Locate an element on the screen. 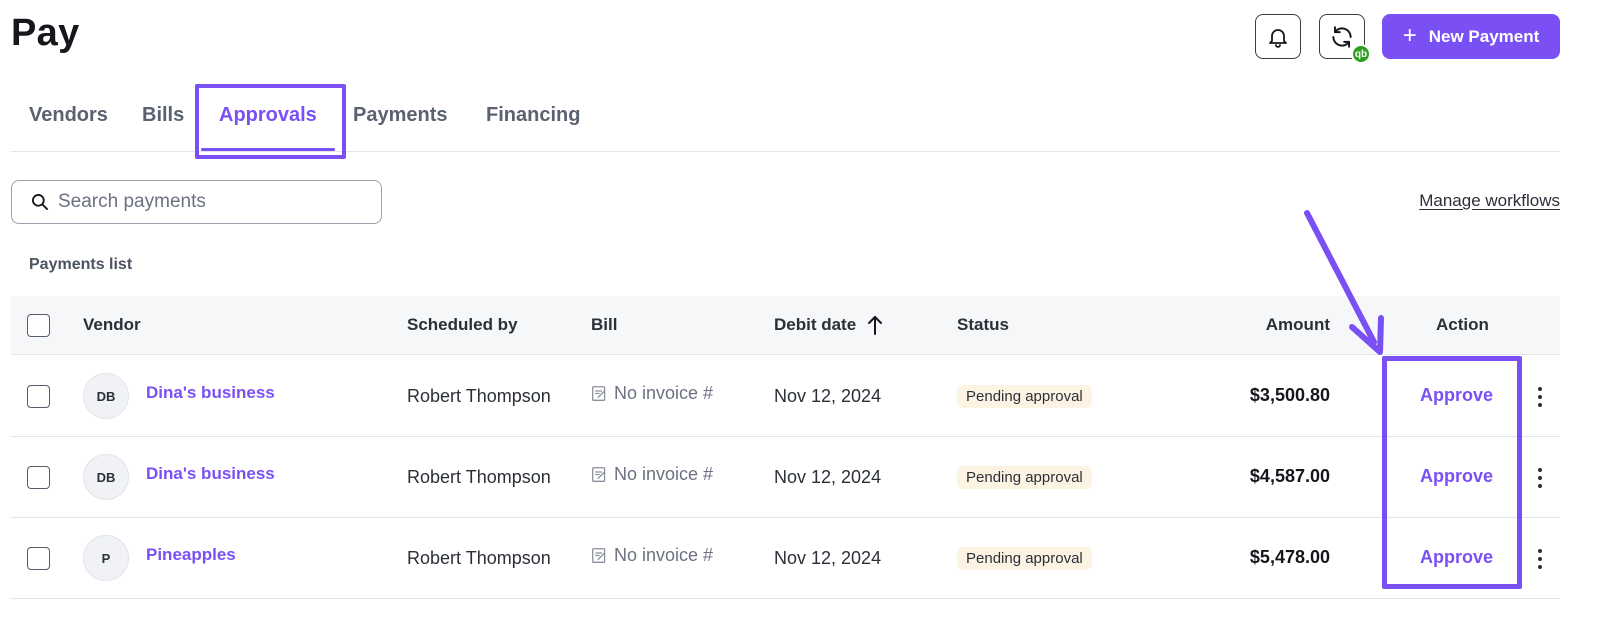 Image resolution: width=1600 pixels, height=619 pixels. vendor-link: Pineapples is located at coordinates (191, 555).